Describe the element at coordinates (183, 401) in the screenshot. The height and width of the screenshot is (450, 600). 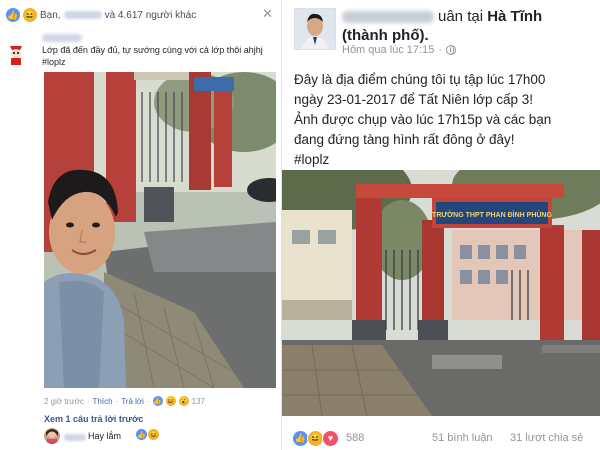
I see `wow-emoji-icon: 😮` at that location.